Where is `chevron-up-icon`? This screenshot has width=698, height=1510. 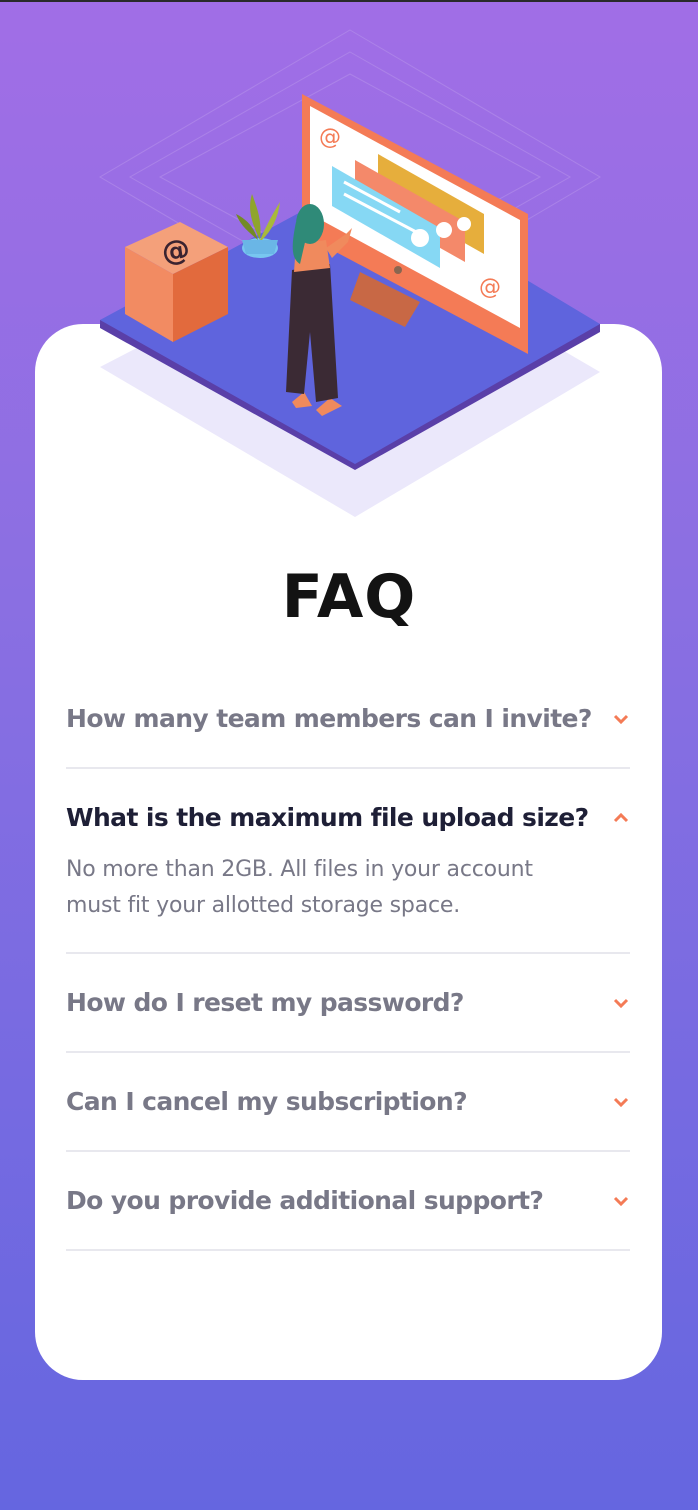
chevron-up-icon is located at coordinates (621, 818).